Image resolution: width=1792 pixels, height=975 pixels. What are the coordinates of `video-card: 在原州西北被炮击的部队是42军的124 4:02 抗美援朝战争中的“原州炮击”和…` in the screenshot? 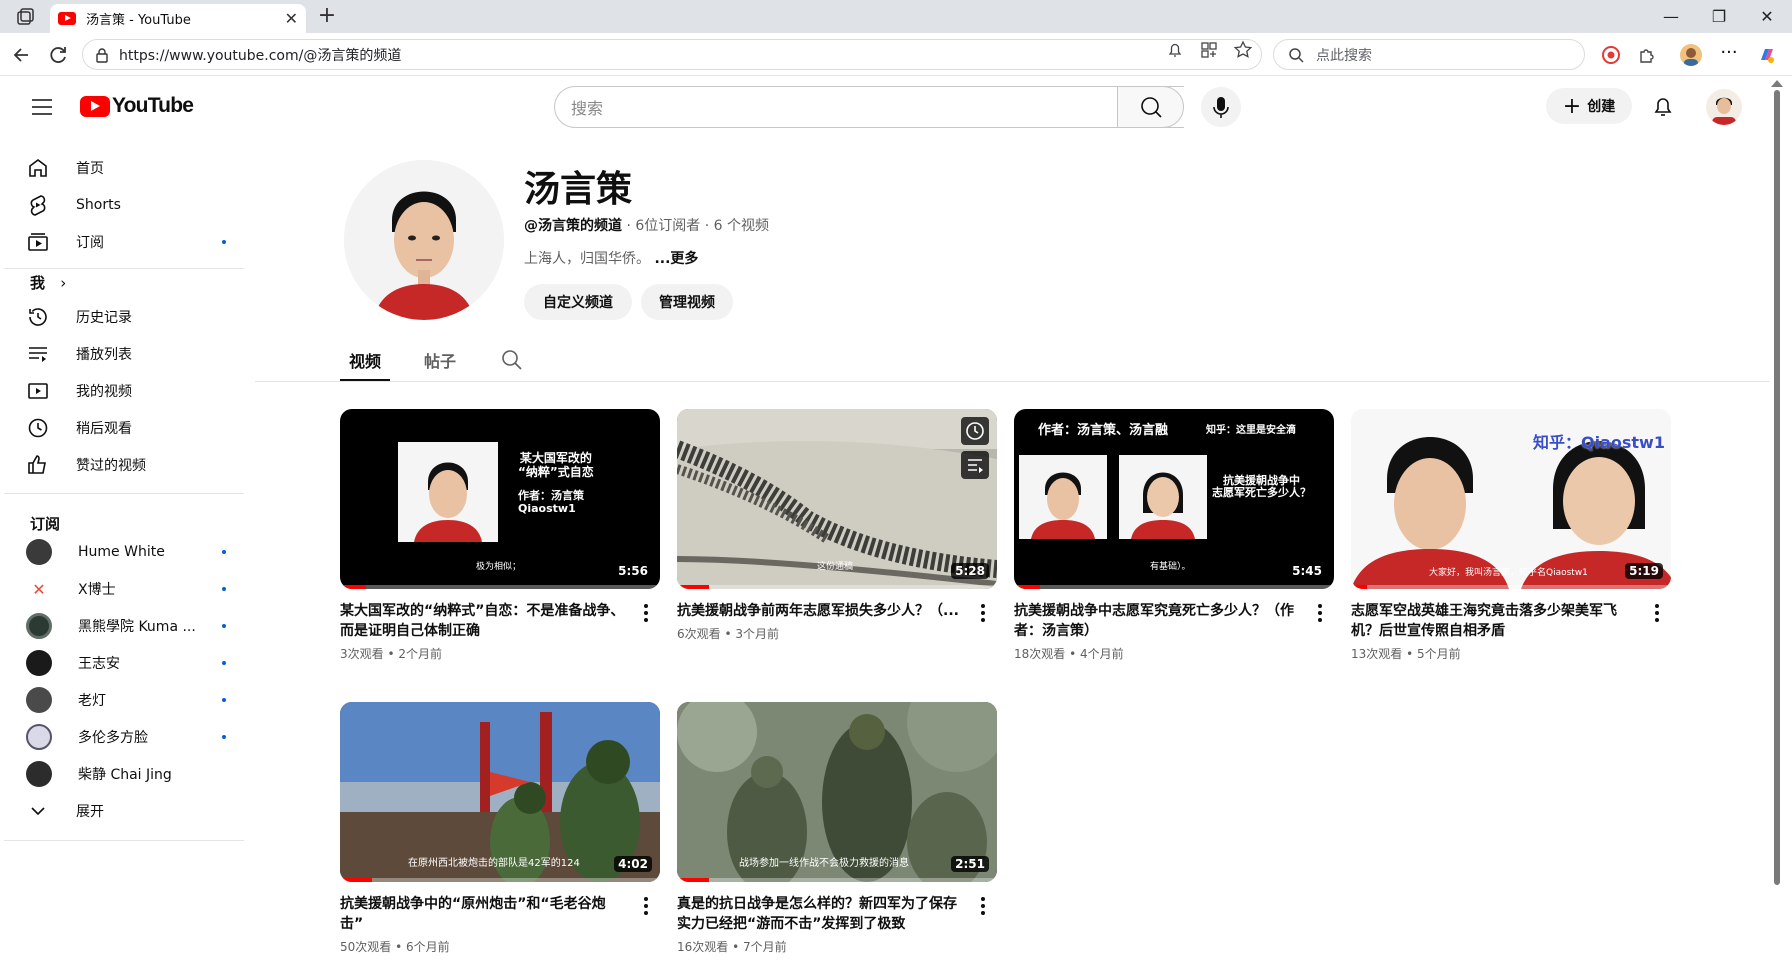 It's located at (500, 828).